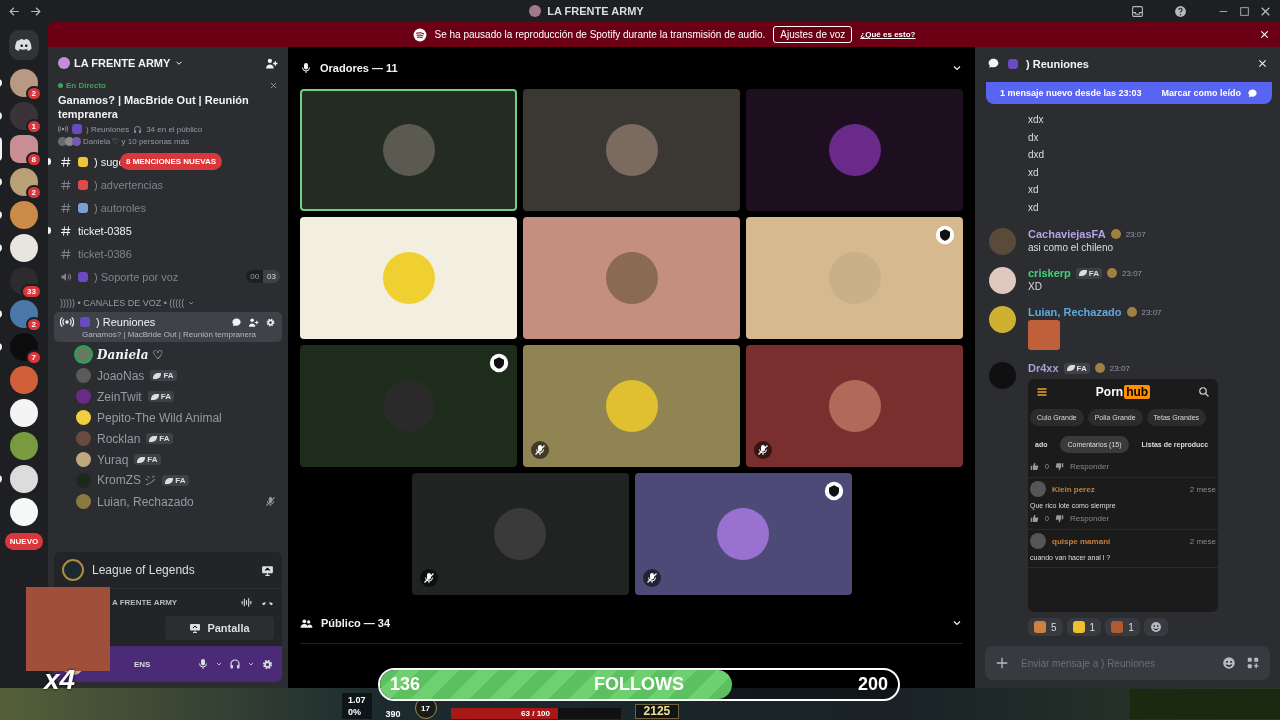  What do you see at coordinates (24, 541) in the screenshot?
I see `new-label: NUEVO` at bounding box center [24, 541].